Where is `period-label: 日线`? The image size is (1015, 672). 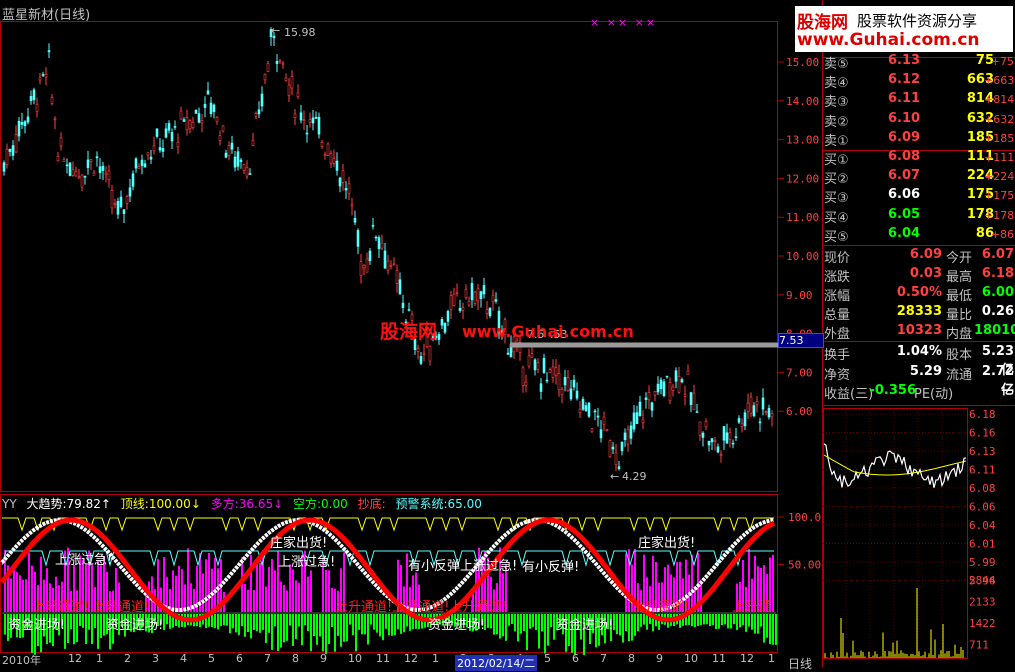
period-label: 日线 is located at coordinates (800, 663).